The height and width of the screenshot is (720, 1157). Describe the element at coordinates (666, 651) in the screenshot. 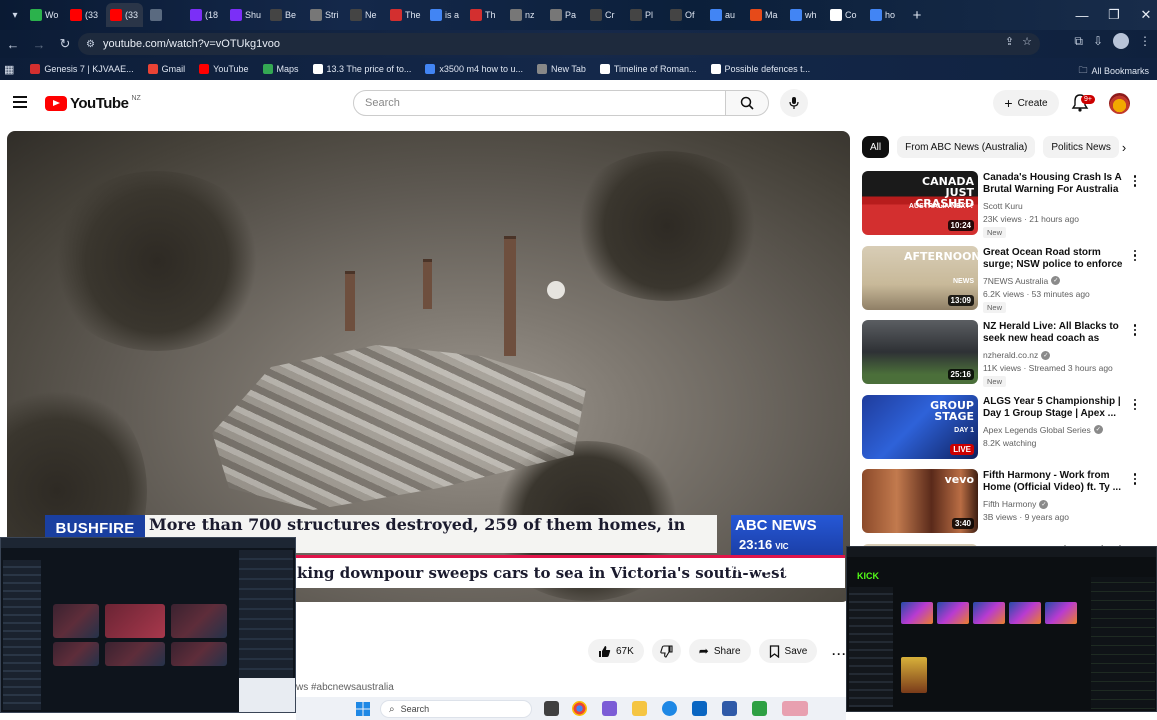

I see `dislike-button` at that location.